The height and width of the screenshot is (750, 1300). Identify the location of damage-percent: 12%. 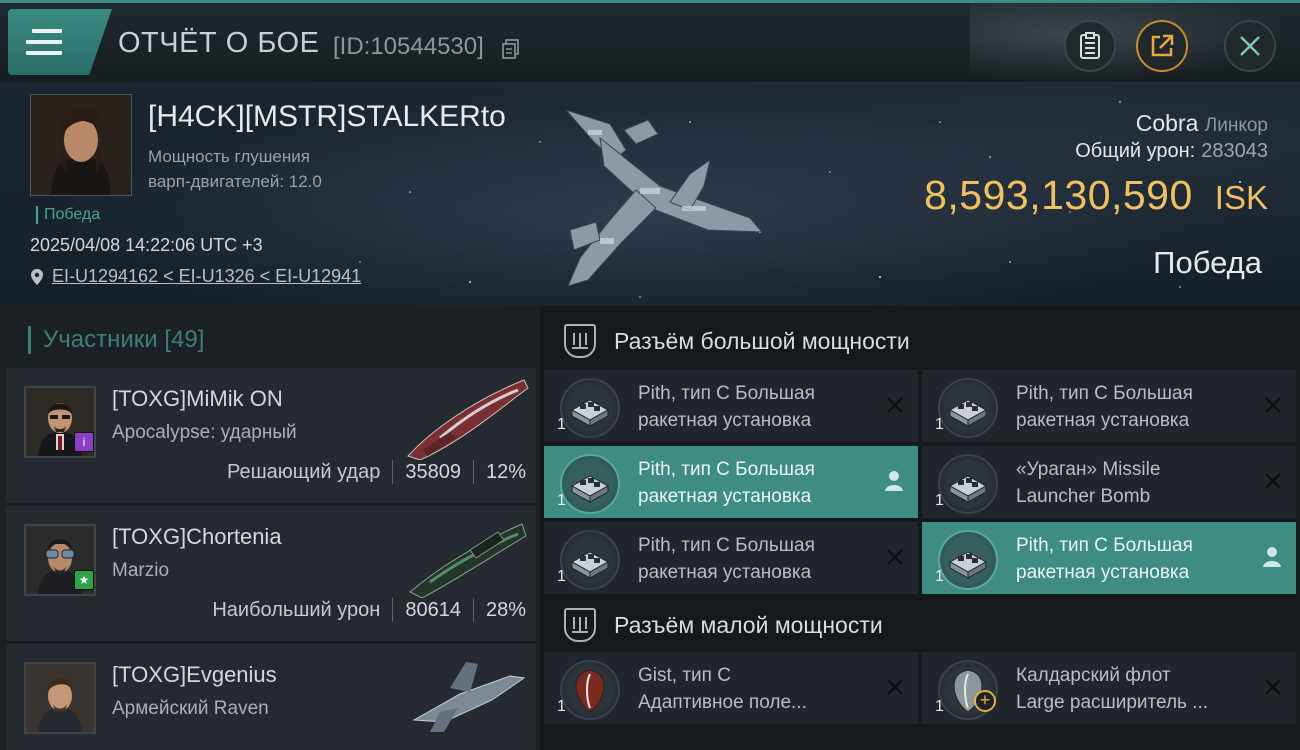
(505, 471).